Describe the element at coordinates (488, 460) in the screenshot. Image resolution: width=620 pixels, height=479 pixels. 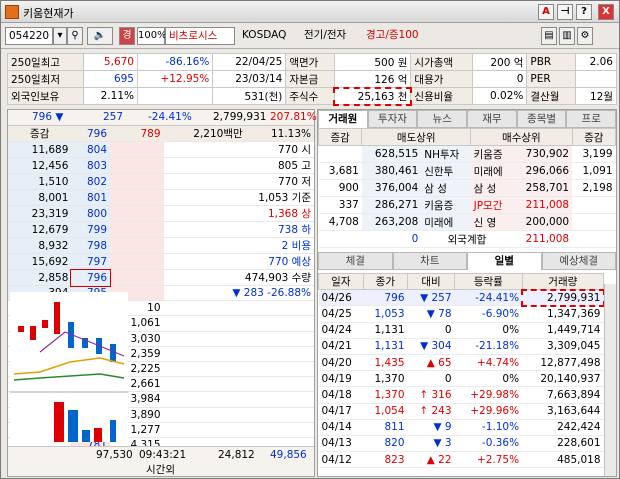
I see `daily-rate: +2.75%` at that location.